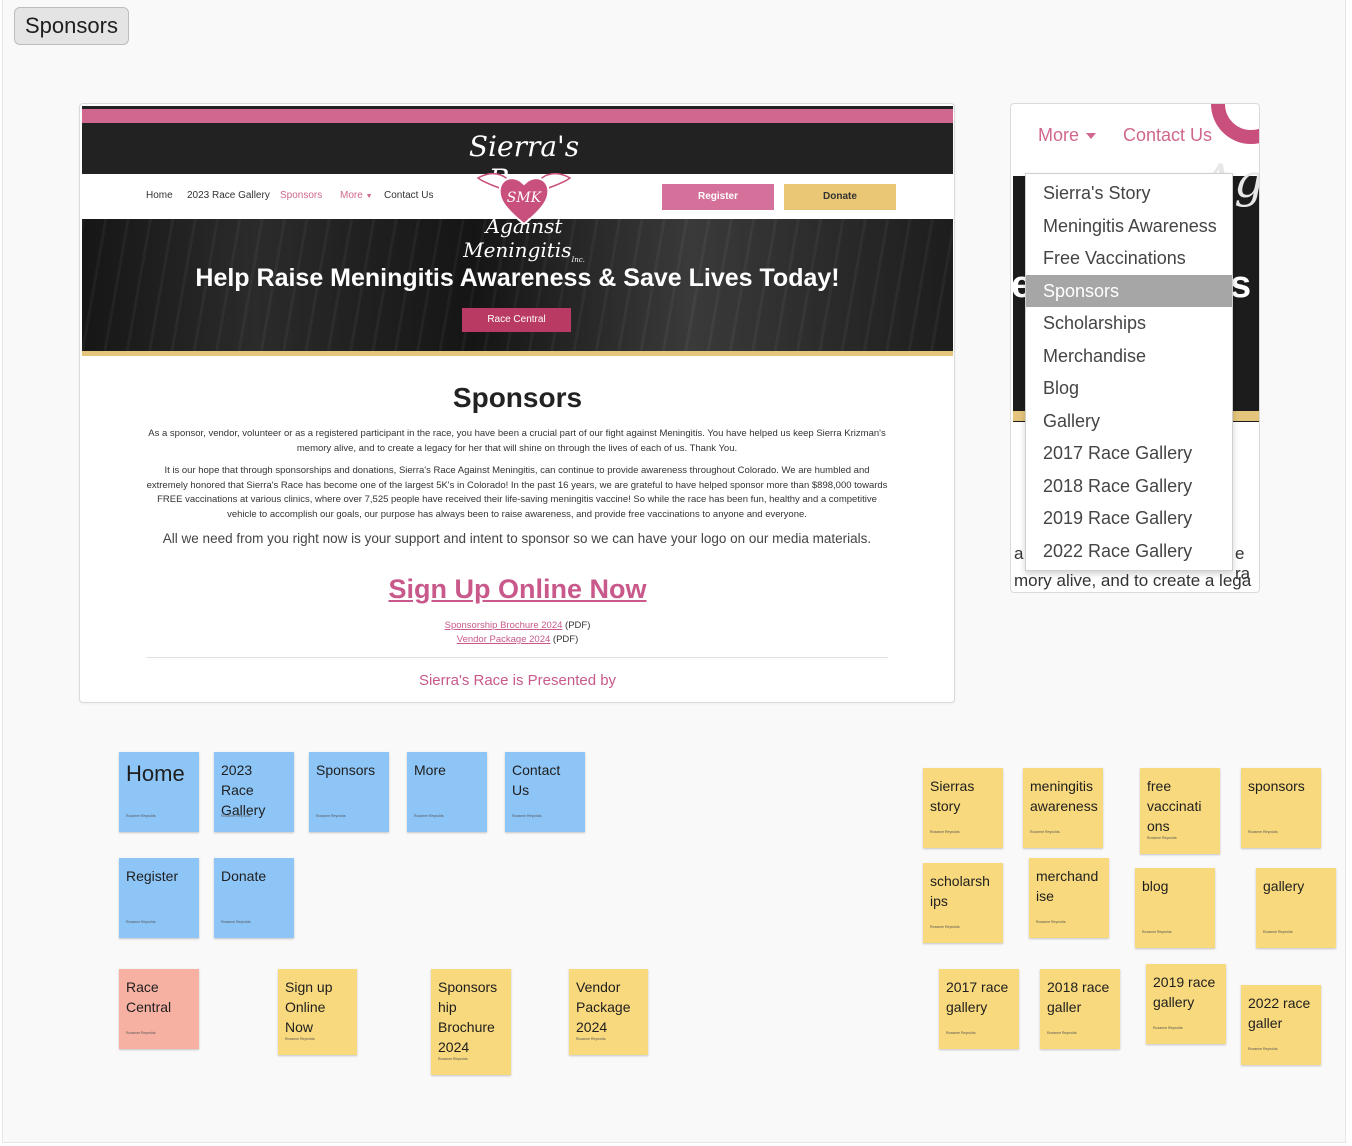  What do you see at coordinates (244, 876) in the screenshot?
I see `note-text: Donate` at bounding box center [244, 876].